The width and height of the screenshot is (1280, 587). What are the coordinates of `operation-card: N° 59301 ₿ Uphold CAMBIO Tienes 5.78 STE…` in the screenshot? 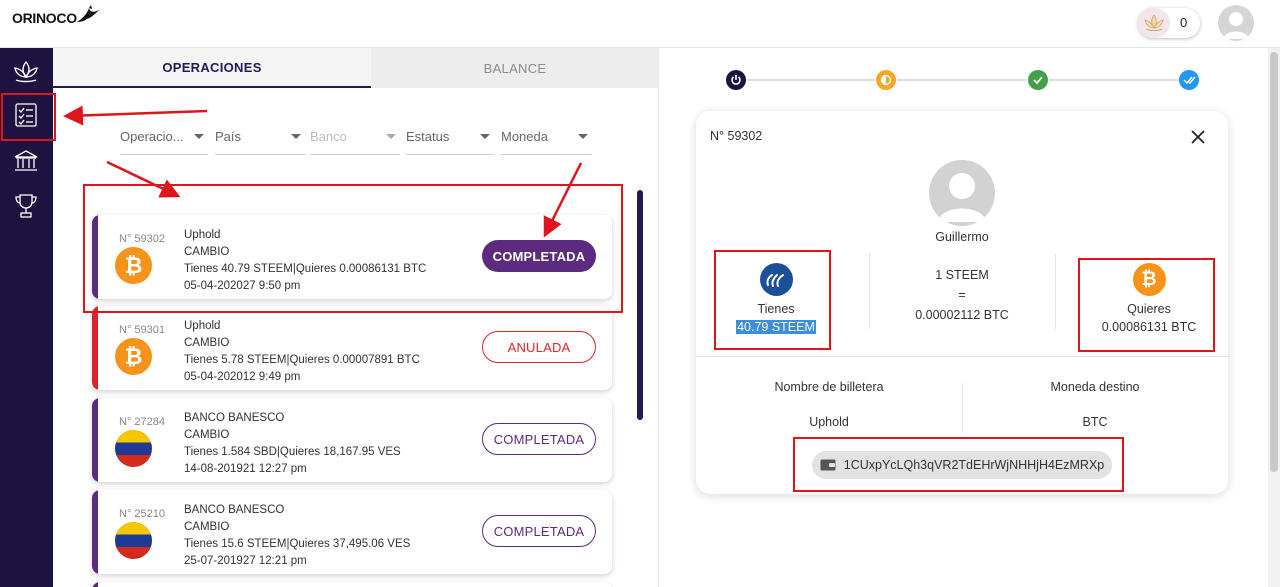 It's located at (352, 348).